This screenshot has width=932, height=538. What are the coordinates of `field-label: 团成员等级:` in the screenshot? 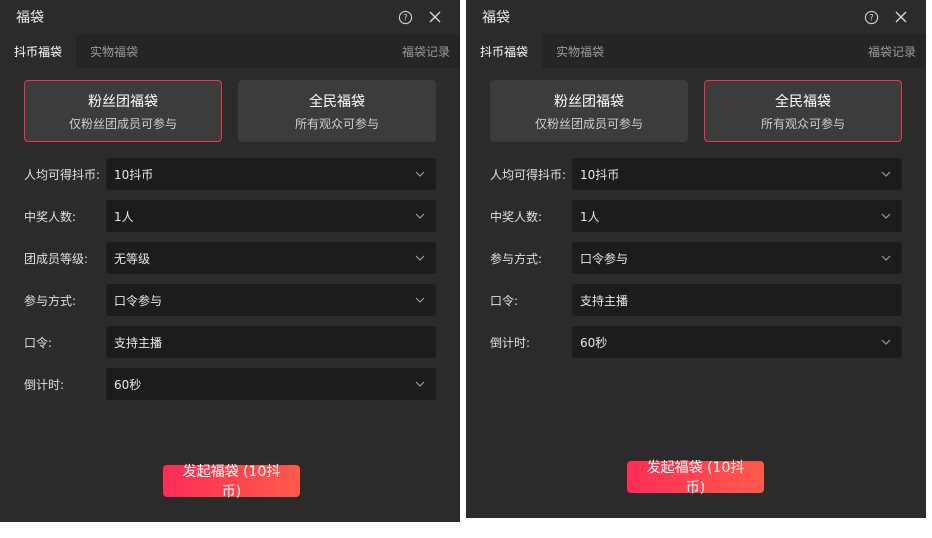 It's located at (56, 258).